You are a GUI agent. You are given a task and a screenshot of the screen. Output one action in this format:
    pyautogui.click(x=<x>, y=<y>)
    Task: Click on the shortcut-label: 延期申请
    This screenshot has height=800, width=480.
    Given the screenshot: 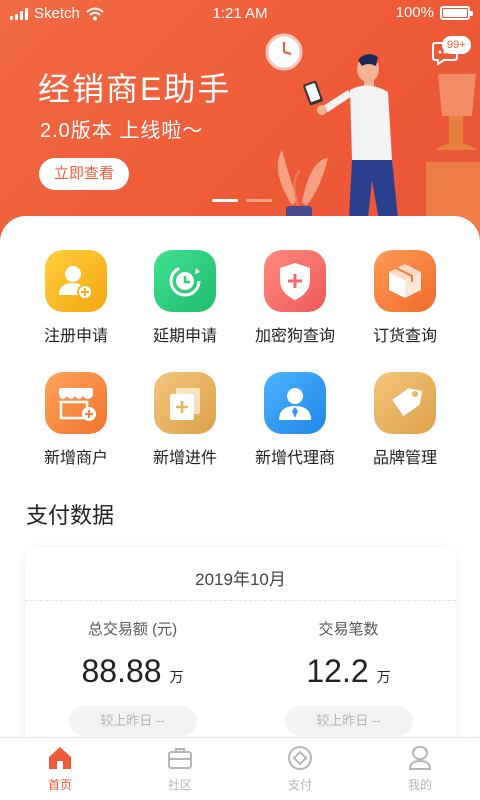 What is the action you would take?
    pyautogui.click(x=184, y=336)
    